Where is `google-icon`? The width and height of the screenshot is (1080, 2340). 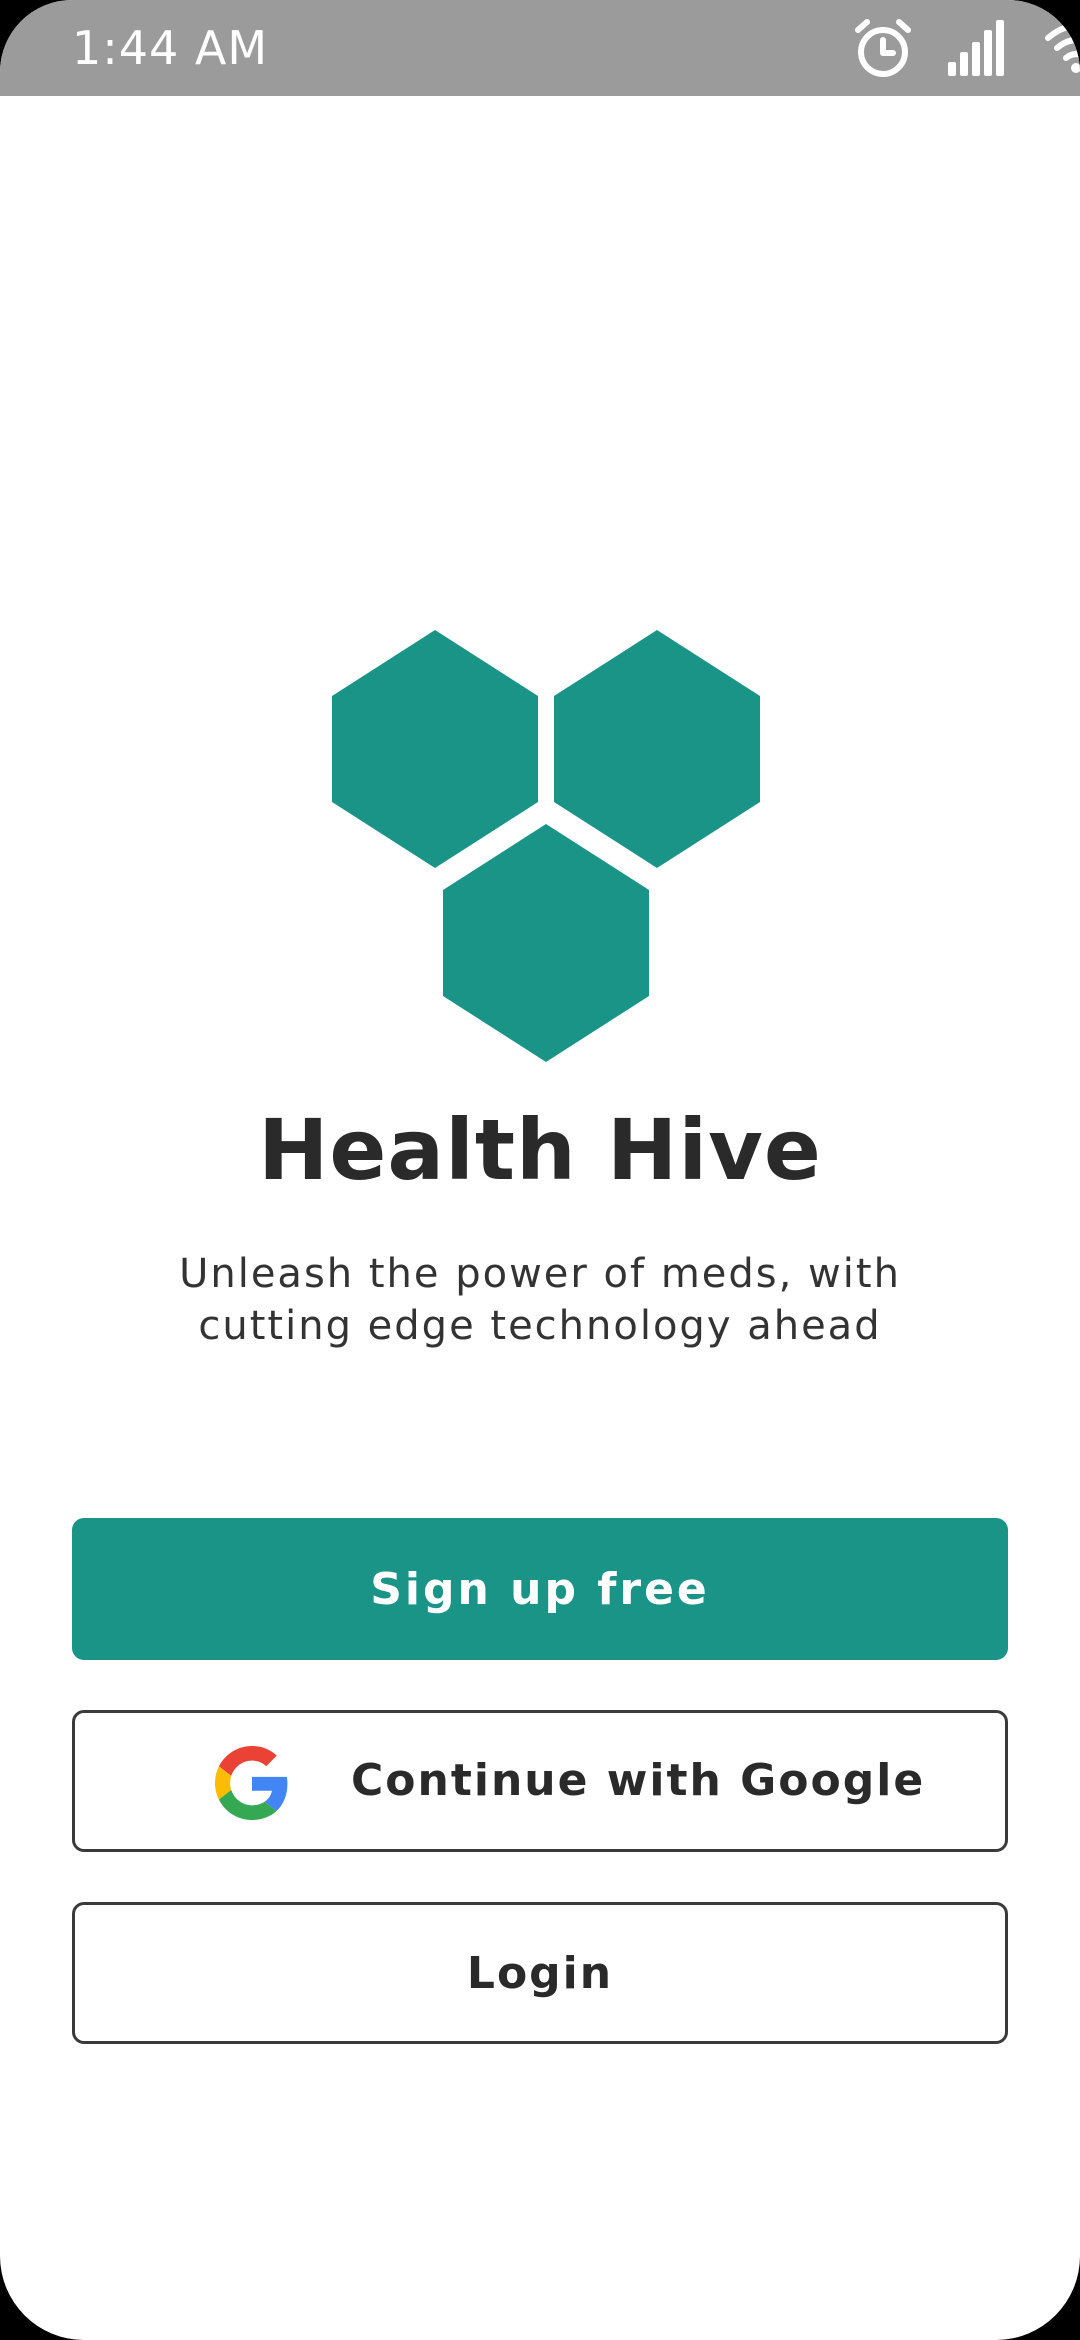 google-icon is located at coordinates (251, 1783).